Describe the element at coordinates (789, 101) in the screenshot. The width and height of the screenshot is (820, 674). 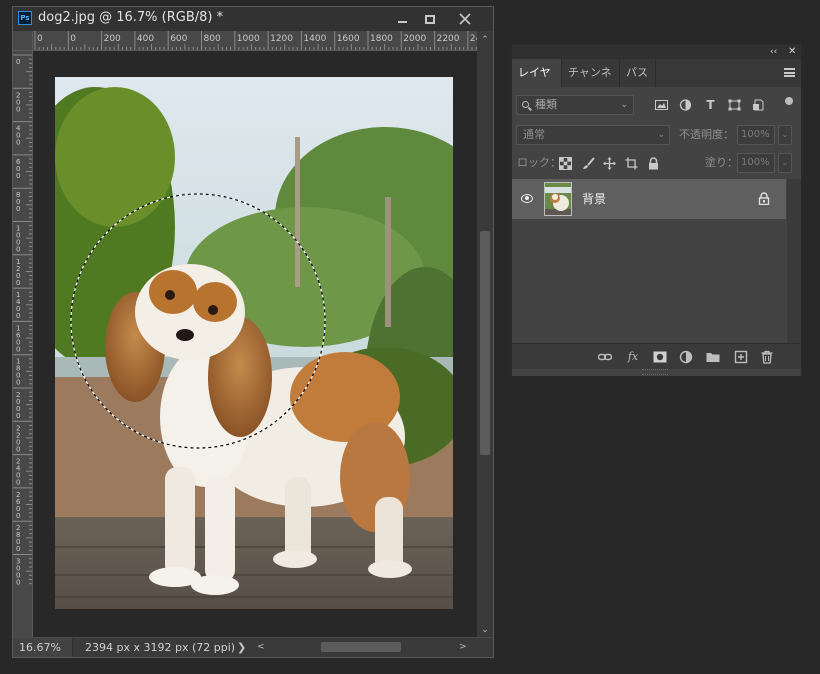
I see `filter-toggle-icon` at that location.